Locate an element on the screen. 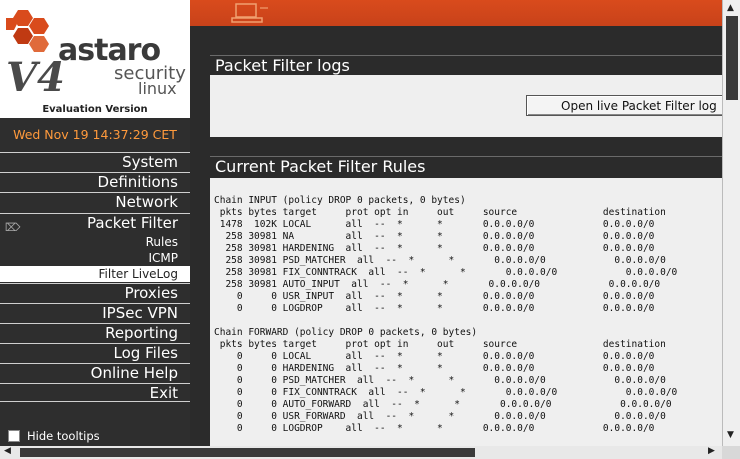  scroll-down-icon: ▼ is located at coordinates (730, 435).